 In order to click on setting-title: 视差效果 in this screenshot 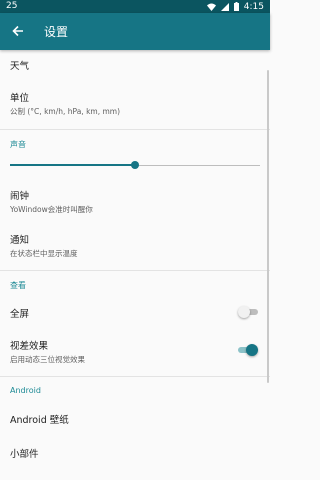, I will do `click(29, 346)`.